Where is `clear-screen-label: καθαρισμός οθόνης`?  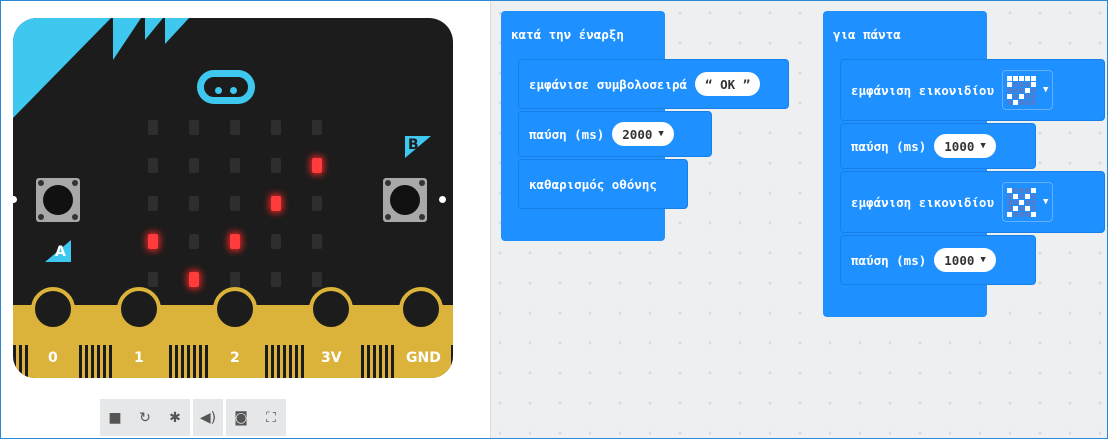 clear-screen-label: καθαρισμός οθόνης is located at coordinates (593, 184).